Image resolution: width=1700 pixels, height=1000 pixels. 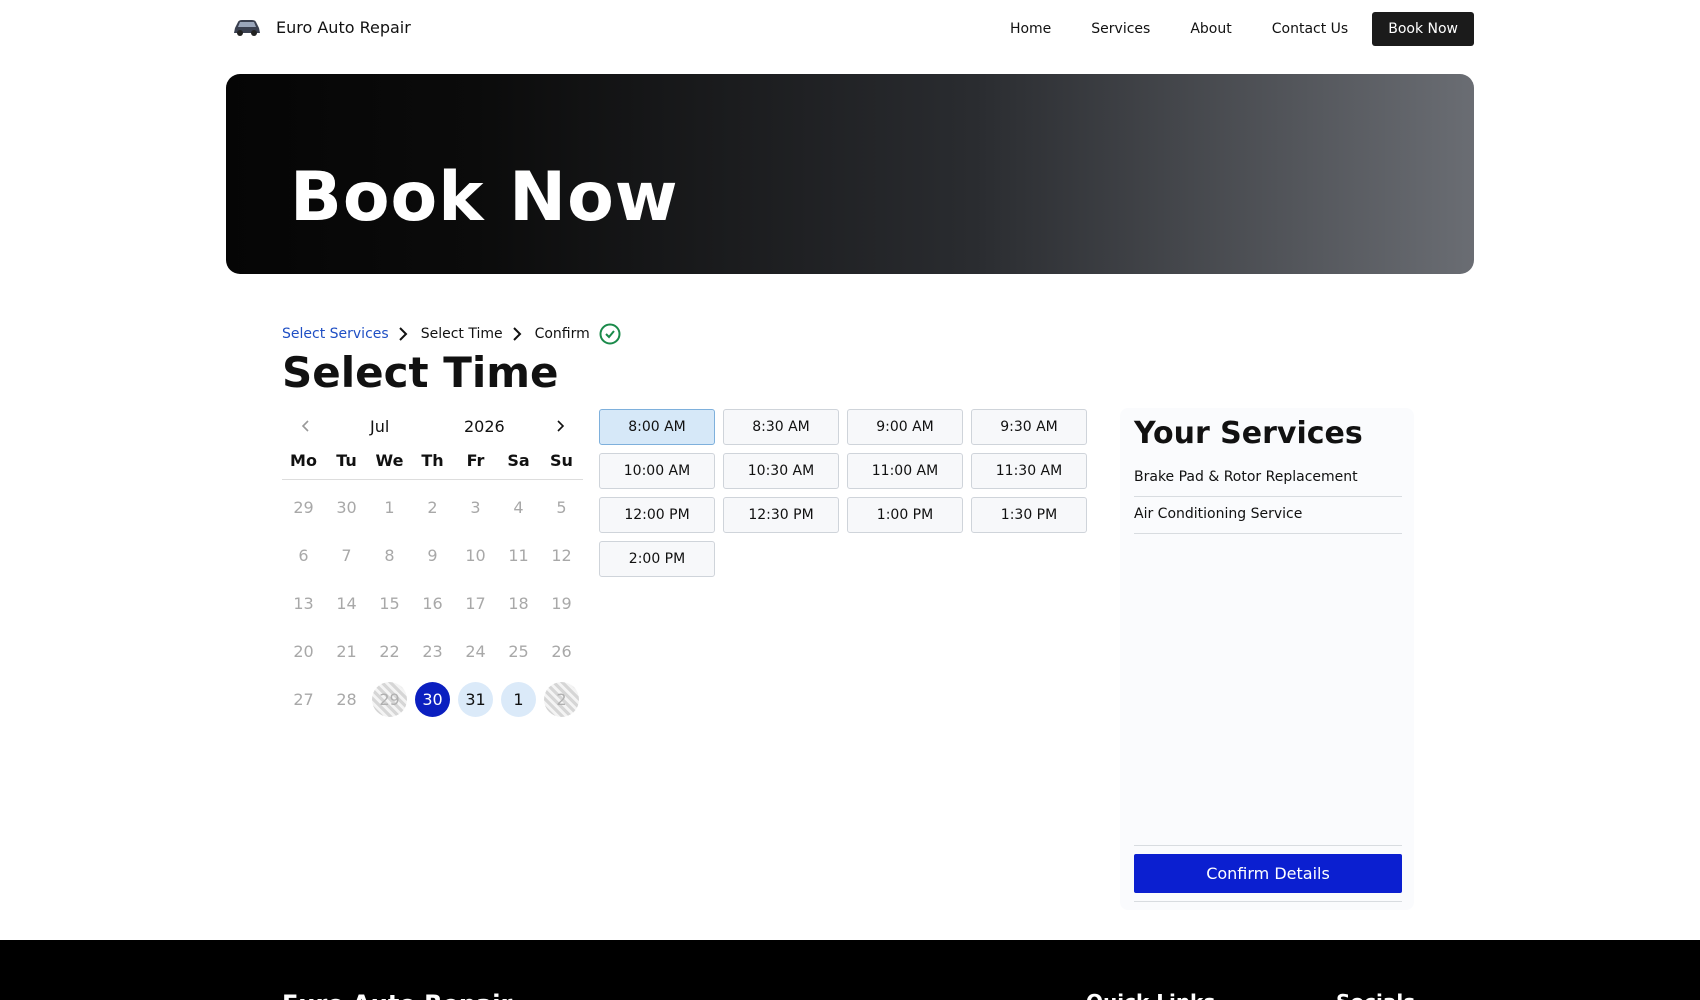 I want to click on calendar-day: 6, so click(x=303, y=555).